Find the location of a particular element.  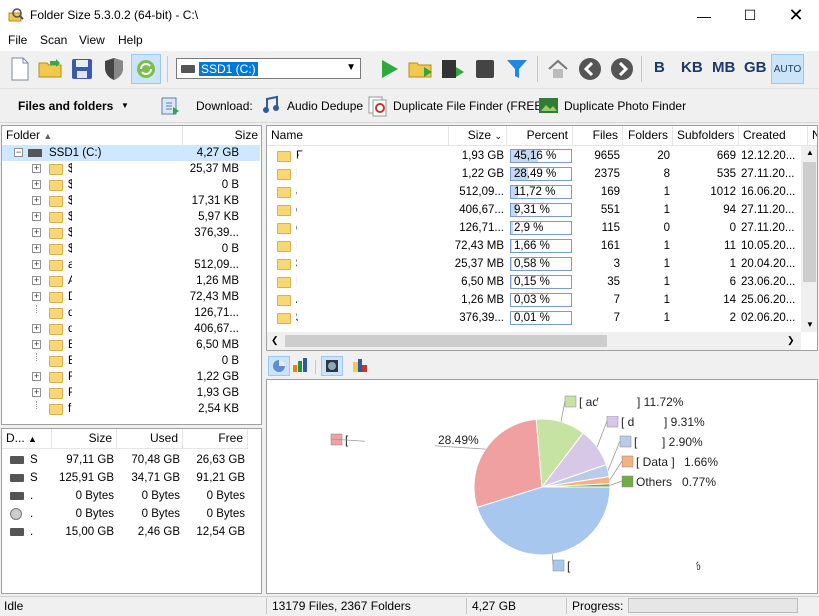

column-header-used: Used is located at coordinates (150, 439).